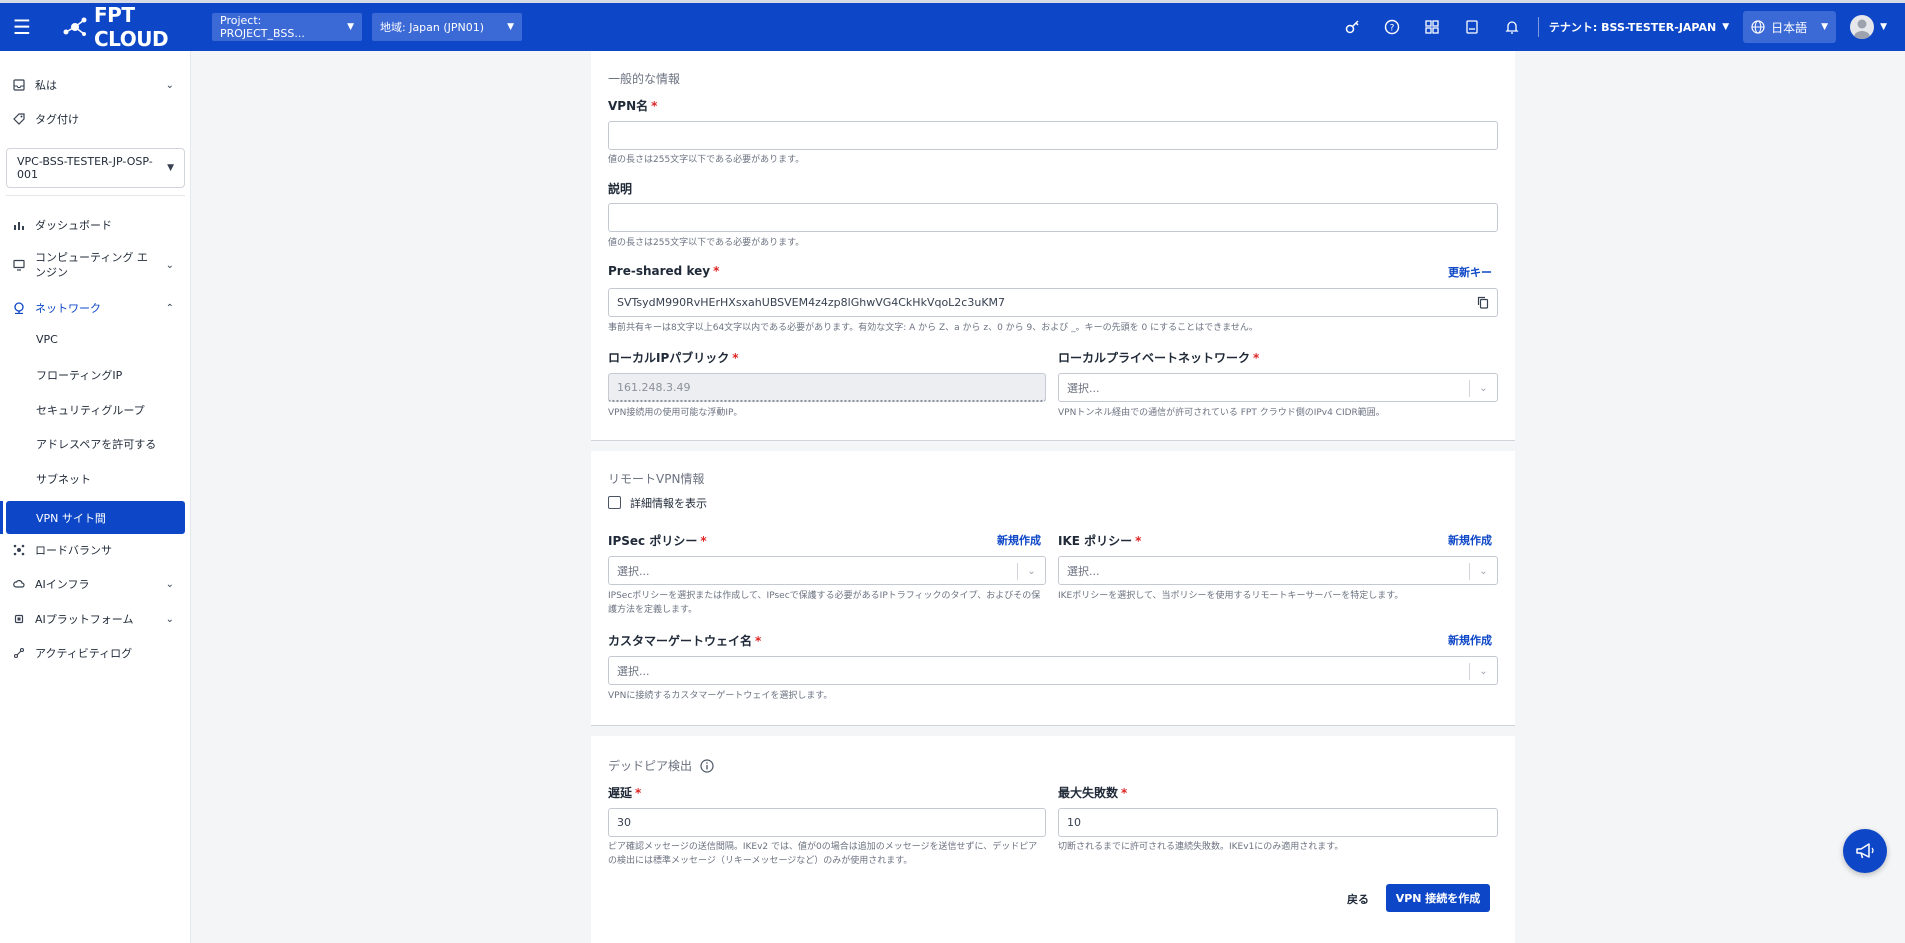  What do you see at coordinates (79, 375) in the screenshot?
I see `sidebar-subitem-floating-ip: フローティングIP` at bounding box center [79, 375].